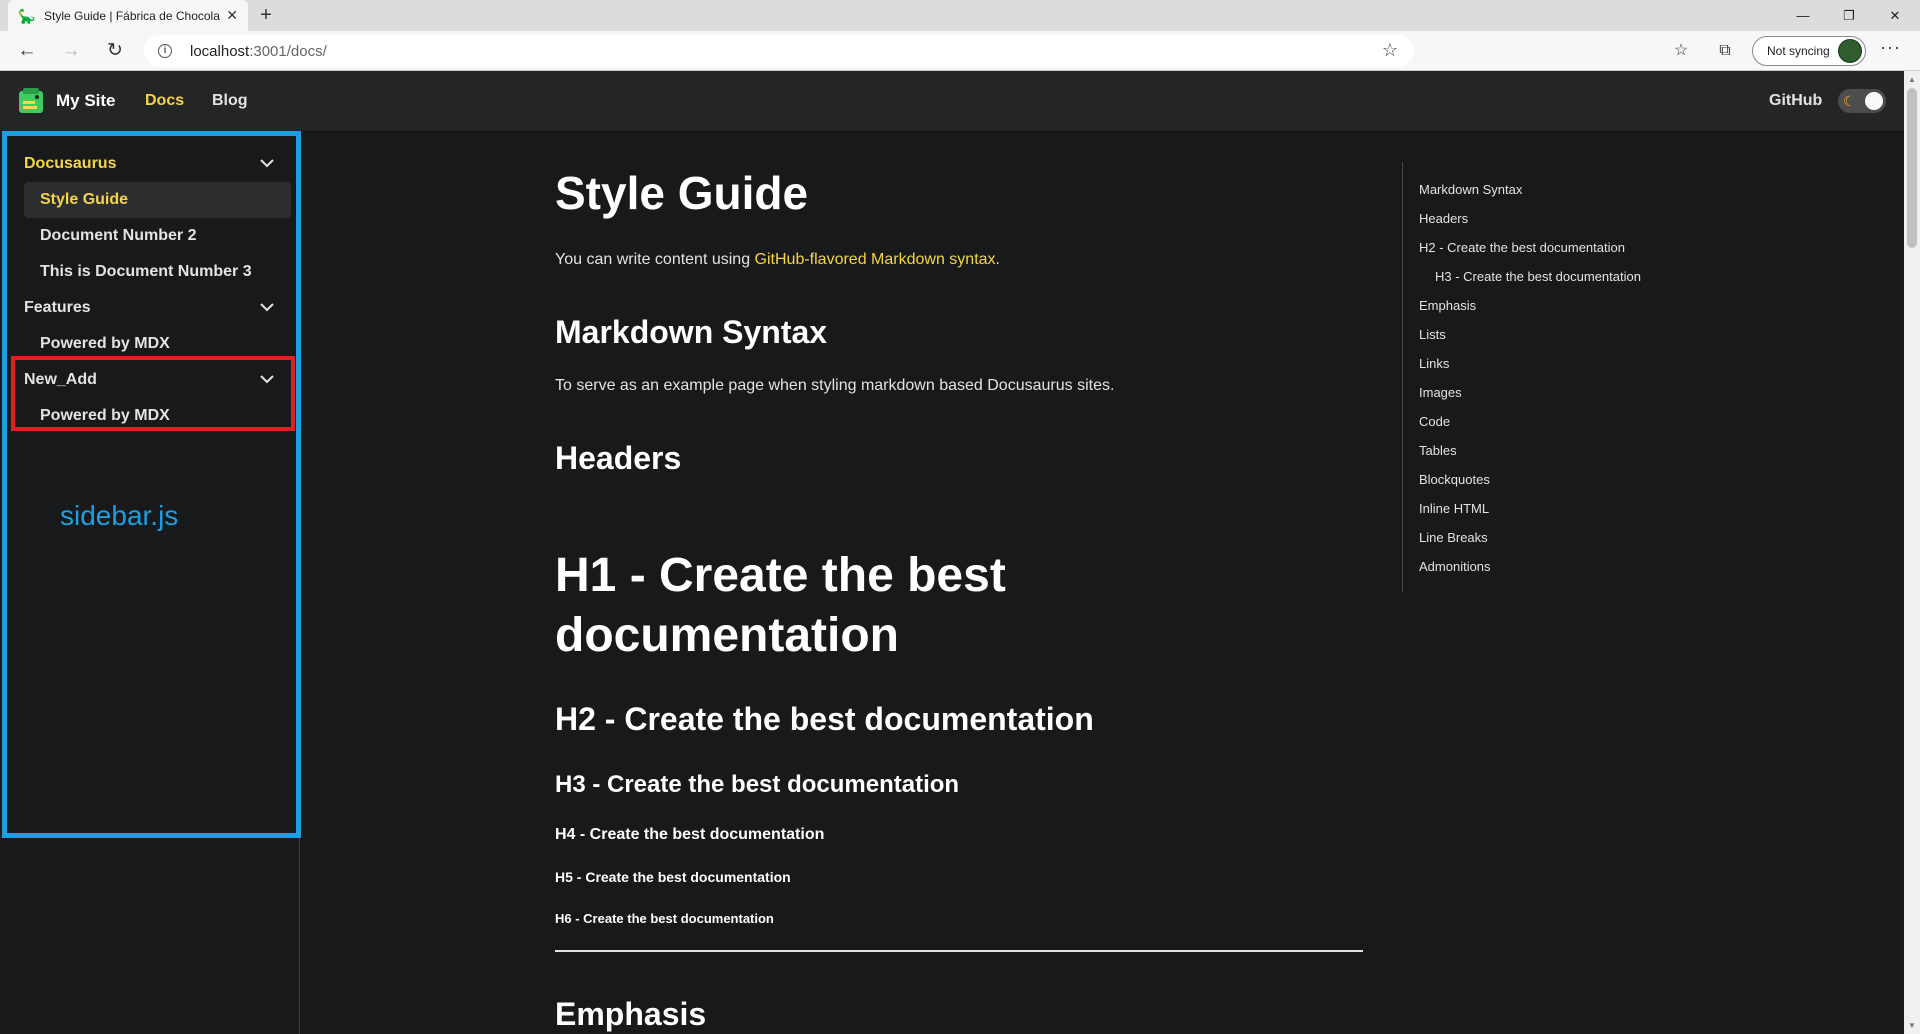  Describe the element at coordinates (71, 51) in the screenshot. I see `forward-icon: →` at that location.